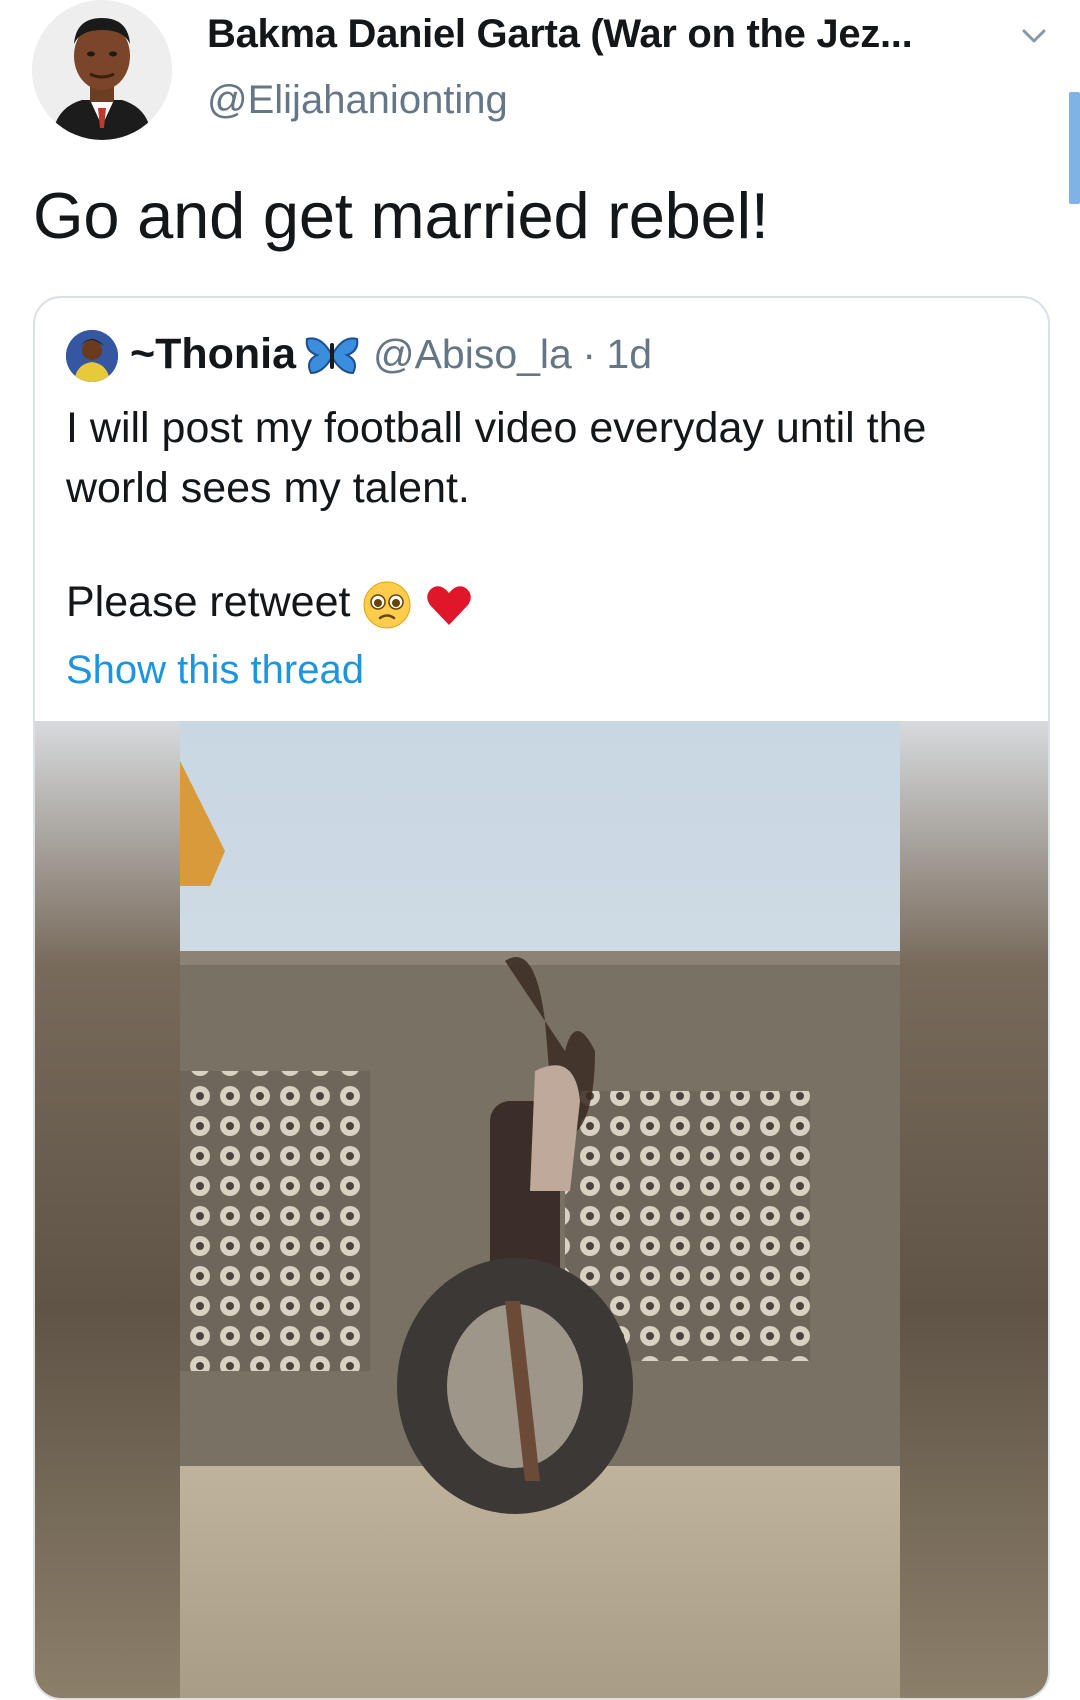 This screenshot has height=1700, width=1080. What do you see at coordinates (215, 670) in the screenshot?
I see `show-thread-link: Show this thread` at bounding box center [215, 670].